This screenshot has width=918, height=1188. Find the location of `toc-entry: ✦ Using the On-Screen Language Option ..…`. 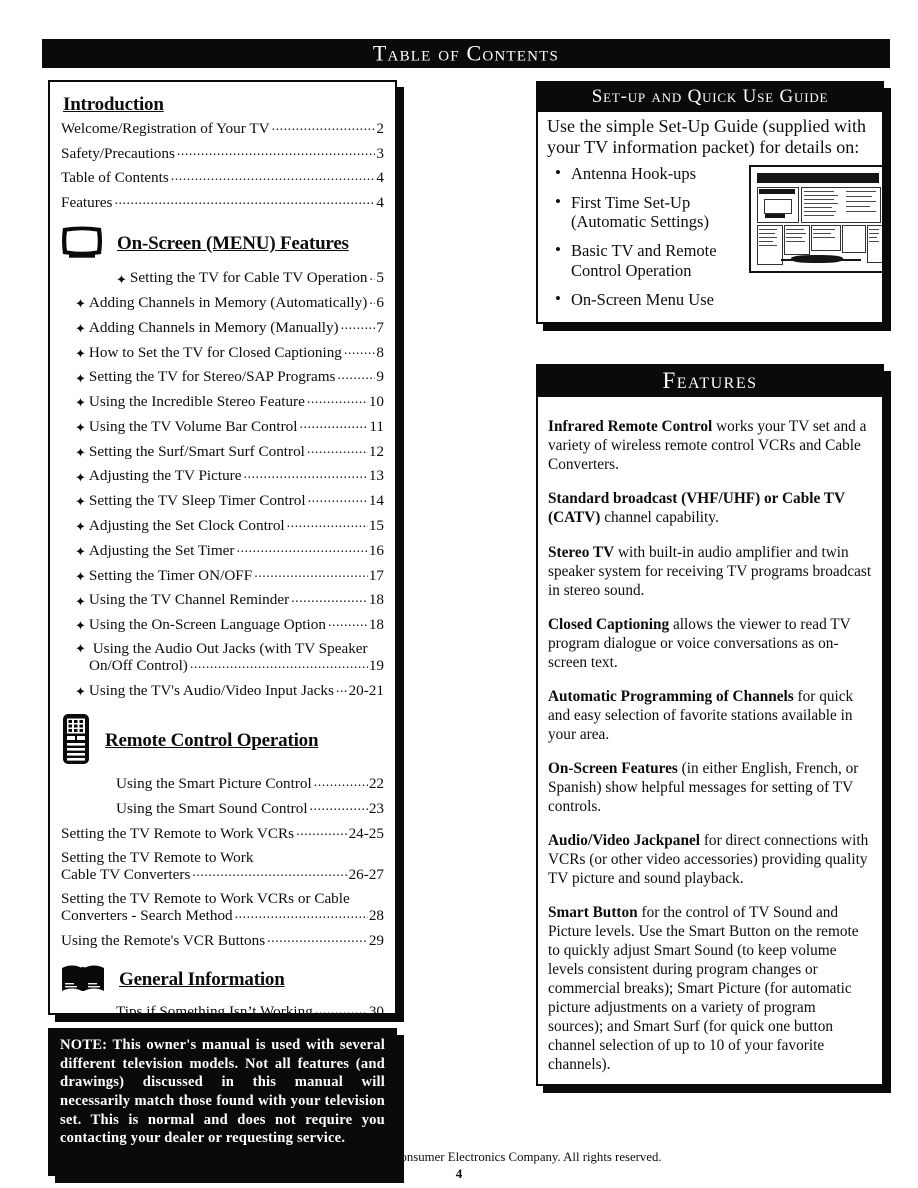

toc-entry: ✦ Using the On-Screen Language Option ..… is located at coordinates (222, 624).